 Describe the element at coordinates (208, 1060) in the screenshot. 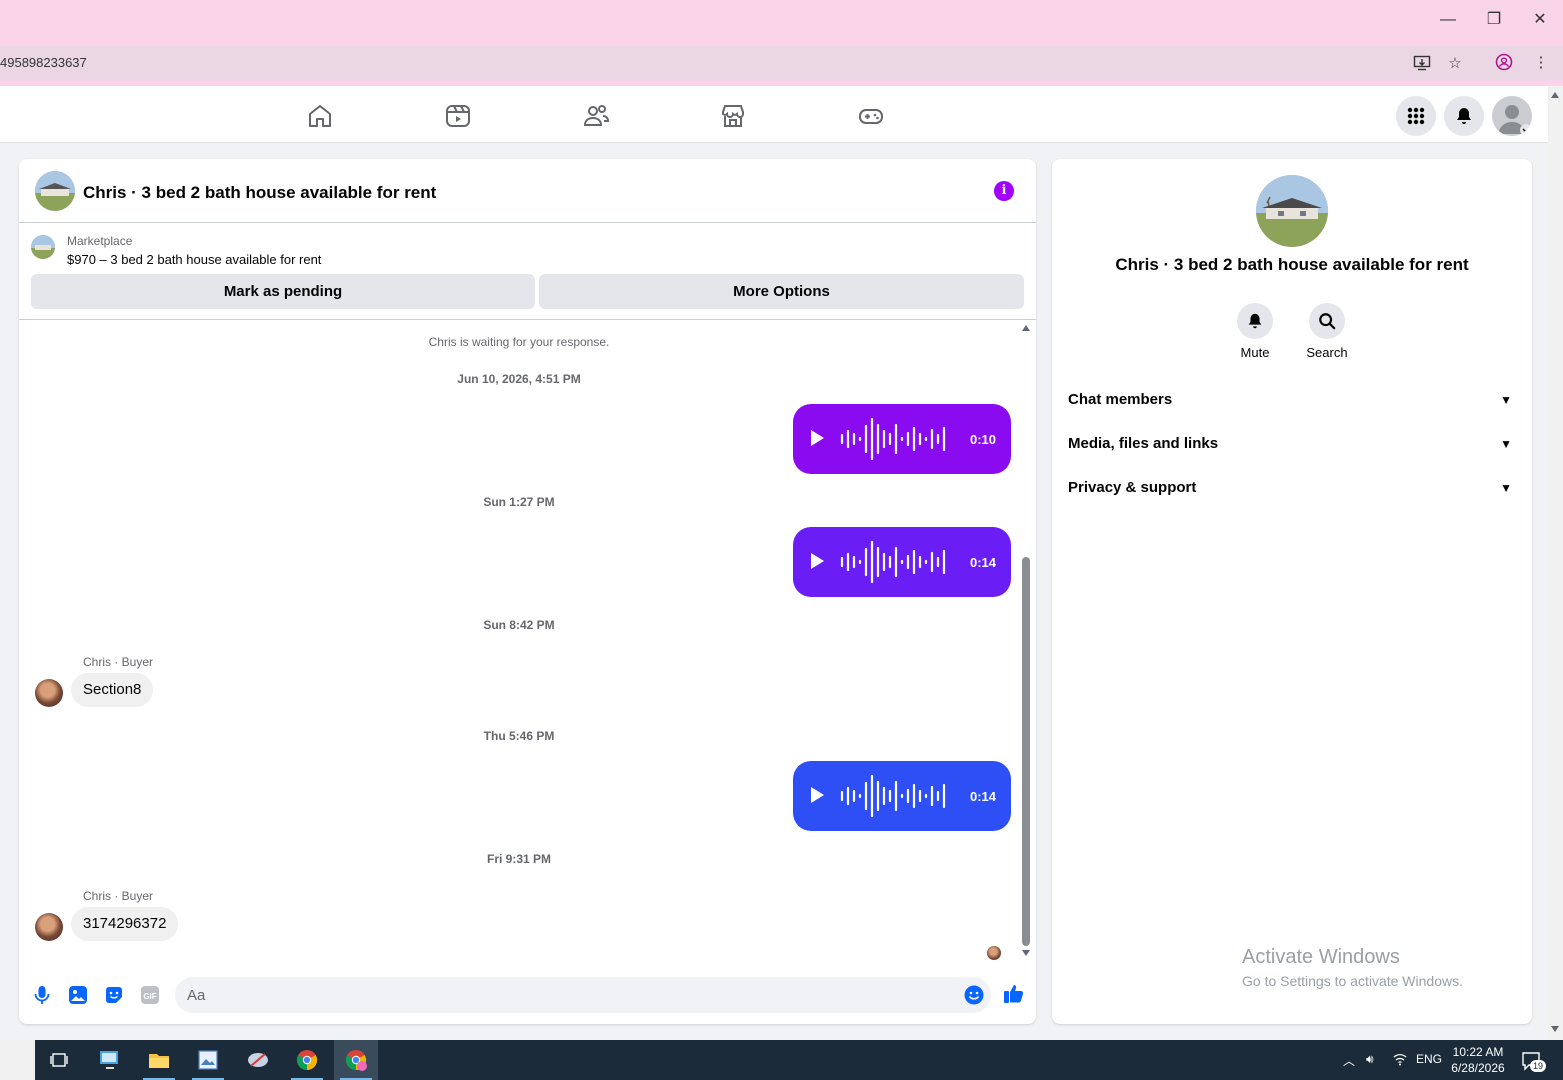

I see `image-viewer-icon` at that location.